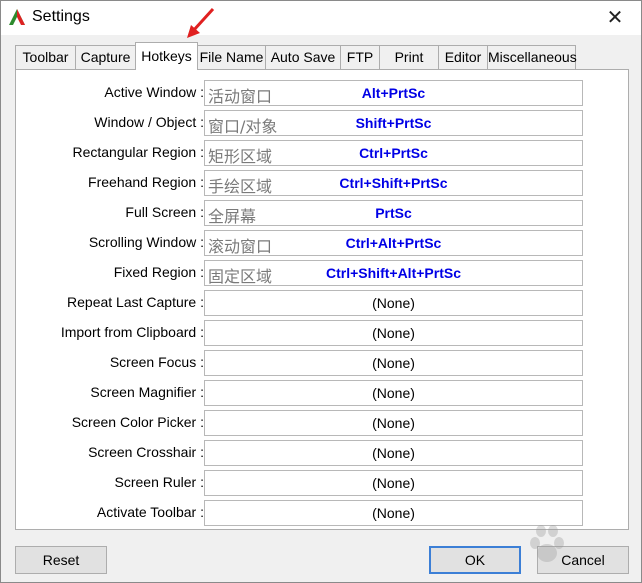 This screenshot has height=583, width=642. Describe the element at coordinates (149, 122) in the screenshot. I see `hotkey-label: Window / Object :` at that location.